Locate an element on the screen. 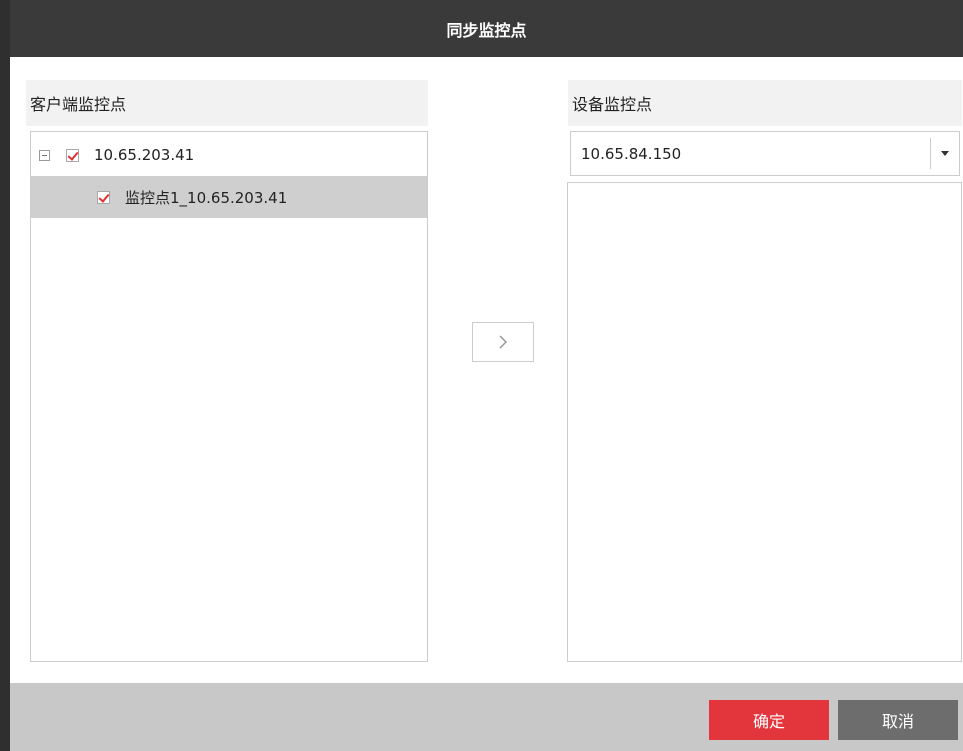 The height and width of the screenshot is (751, 963). ok-button: 确定 is located at coordinates (769, 720).